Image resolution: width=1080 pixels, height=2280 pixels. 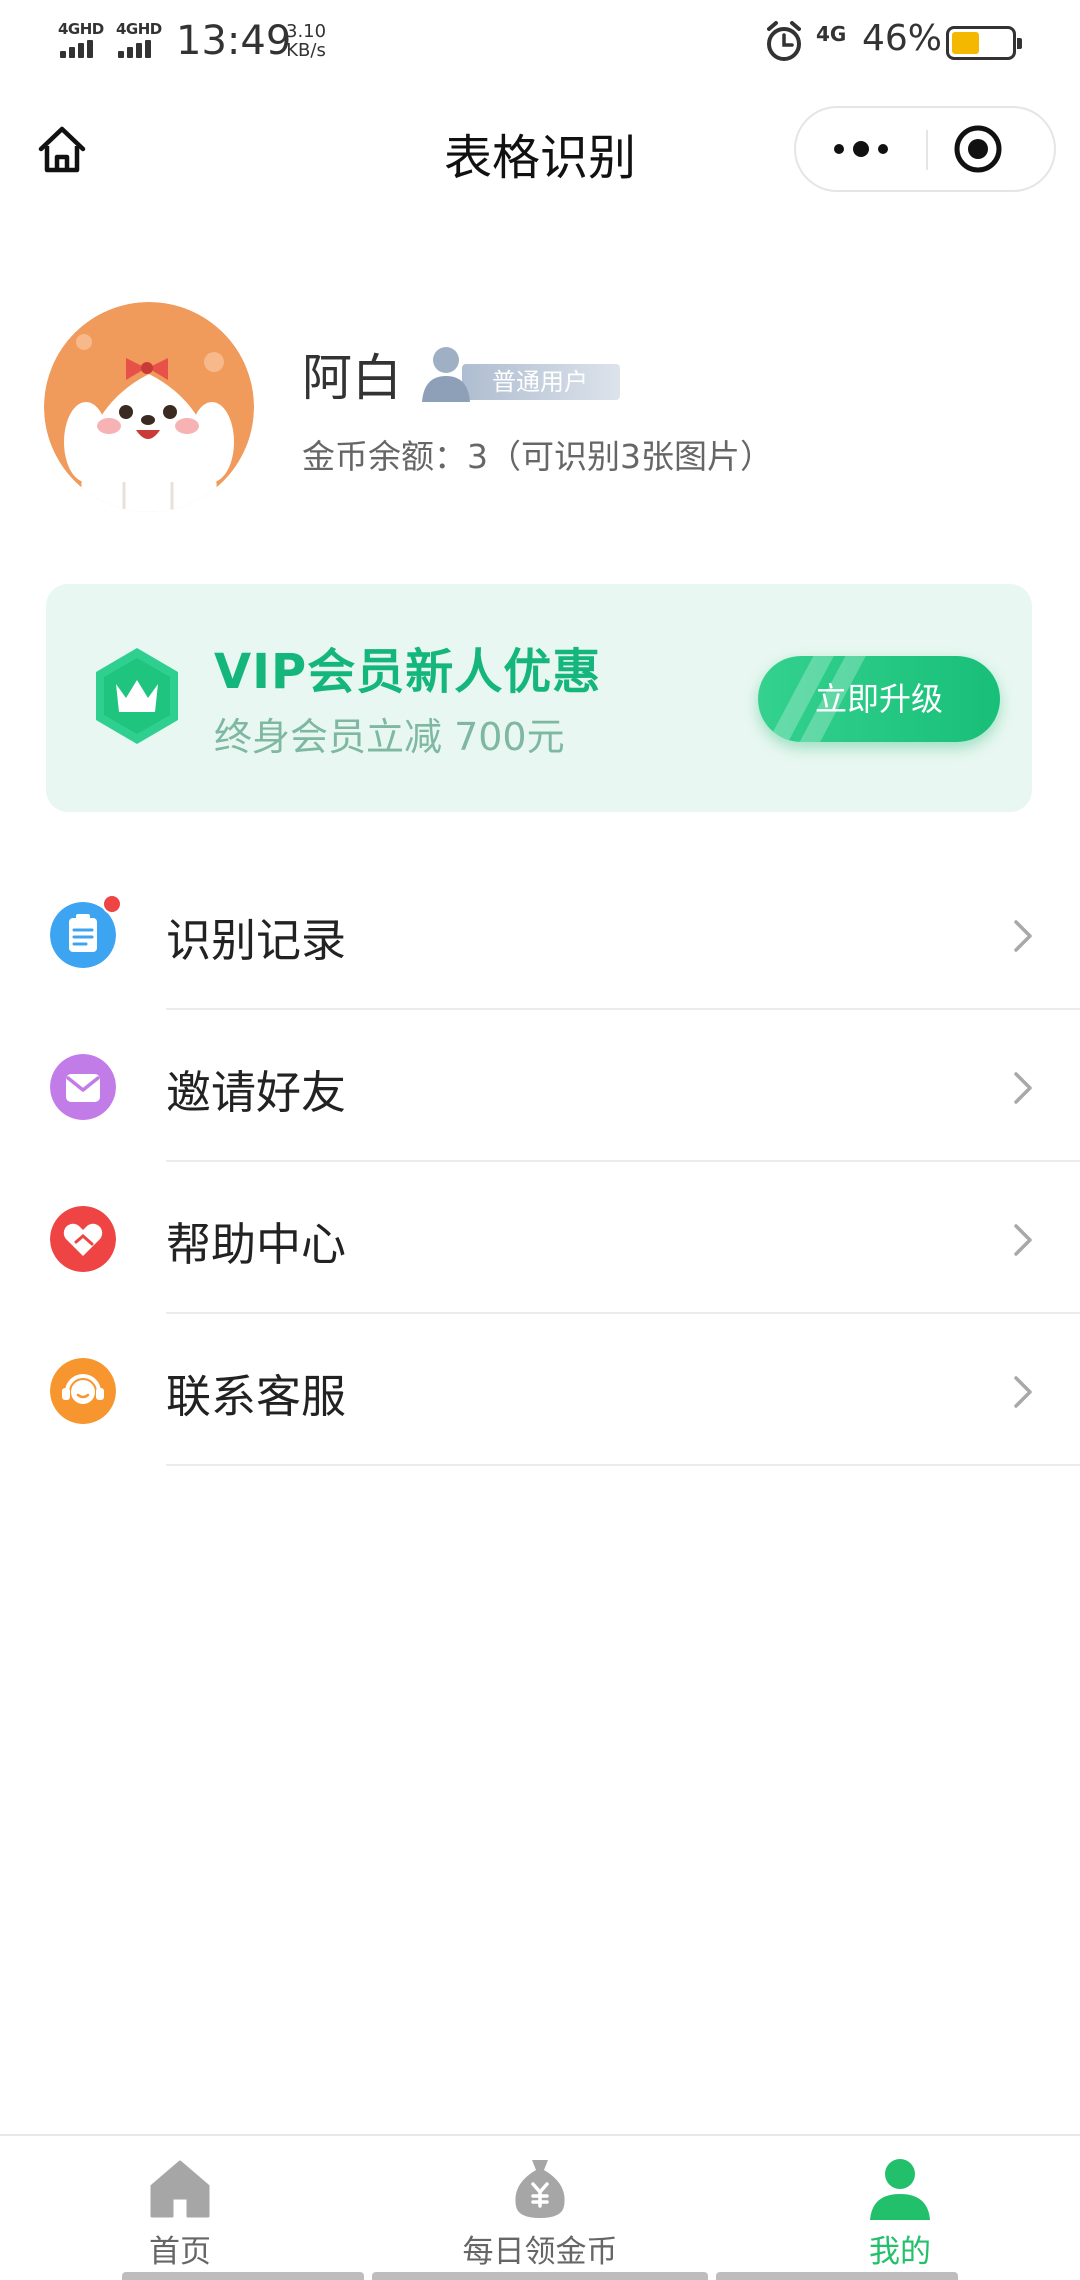 I want to click on battery-icon, so click(x=984, y=43).